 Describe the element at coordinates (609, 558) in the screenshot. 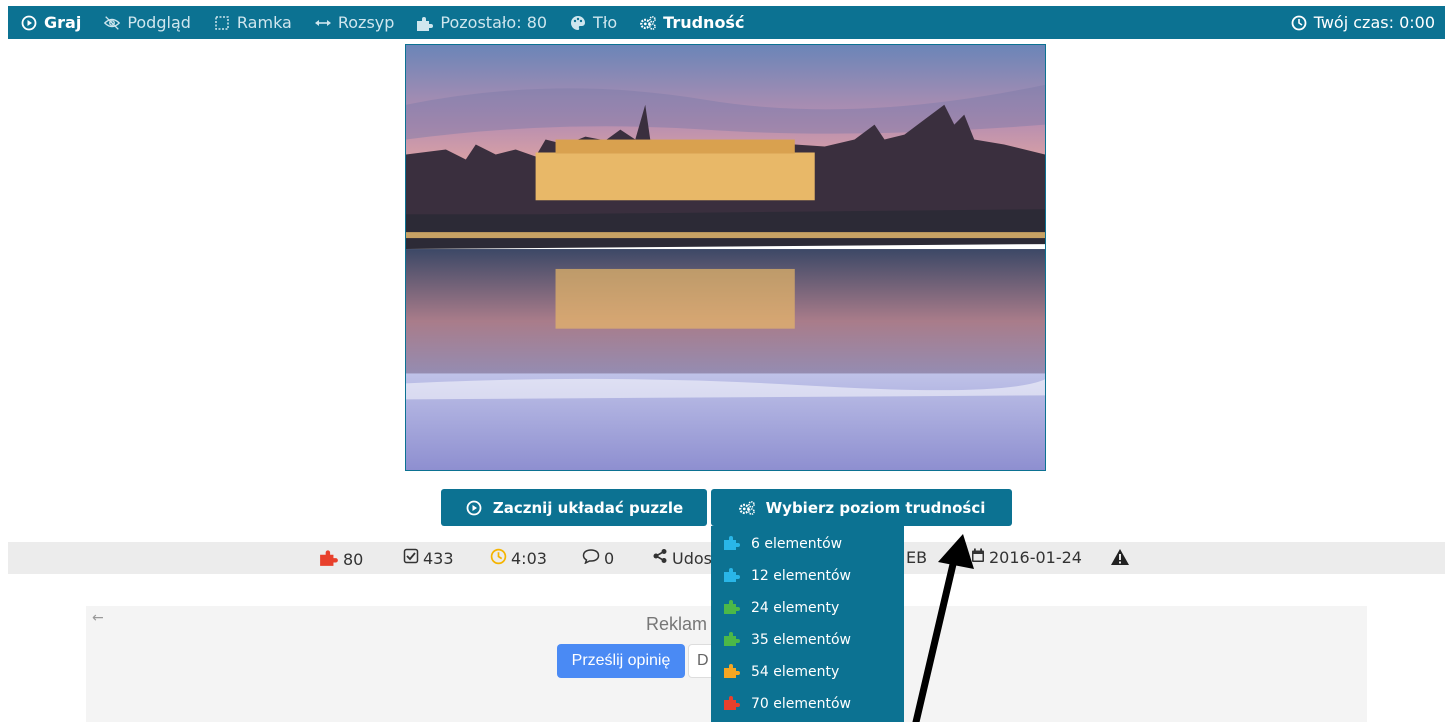

I see `stat-comments-value: 0` at that location.